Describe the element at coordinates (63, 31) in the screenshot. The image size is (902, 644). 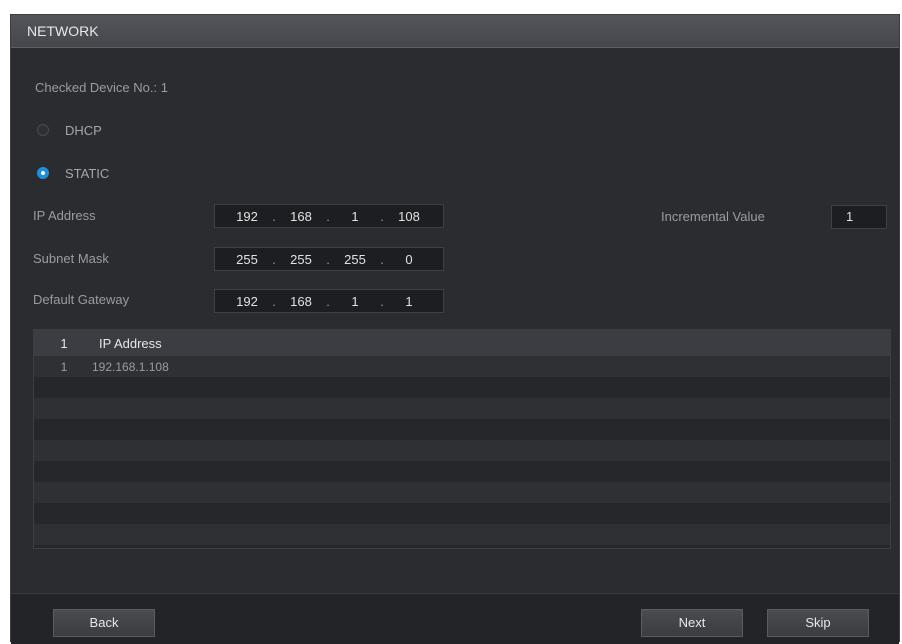
I see `window-title: NETWORK` at that location.